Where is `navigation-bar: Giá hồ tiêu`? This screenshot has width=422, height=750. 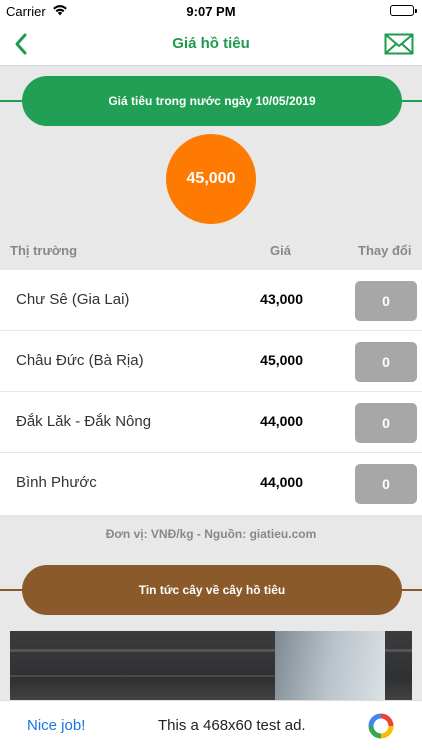 navigation-bar: Giá hồ tiêu is located at coordinates (211, 44).